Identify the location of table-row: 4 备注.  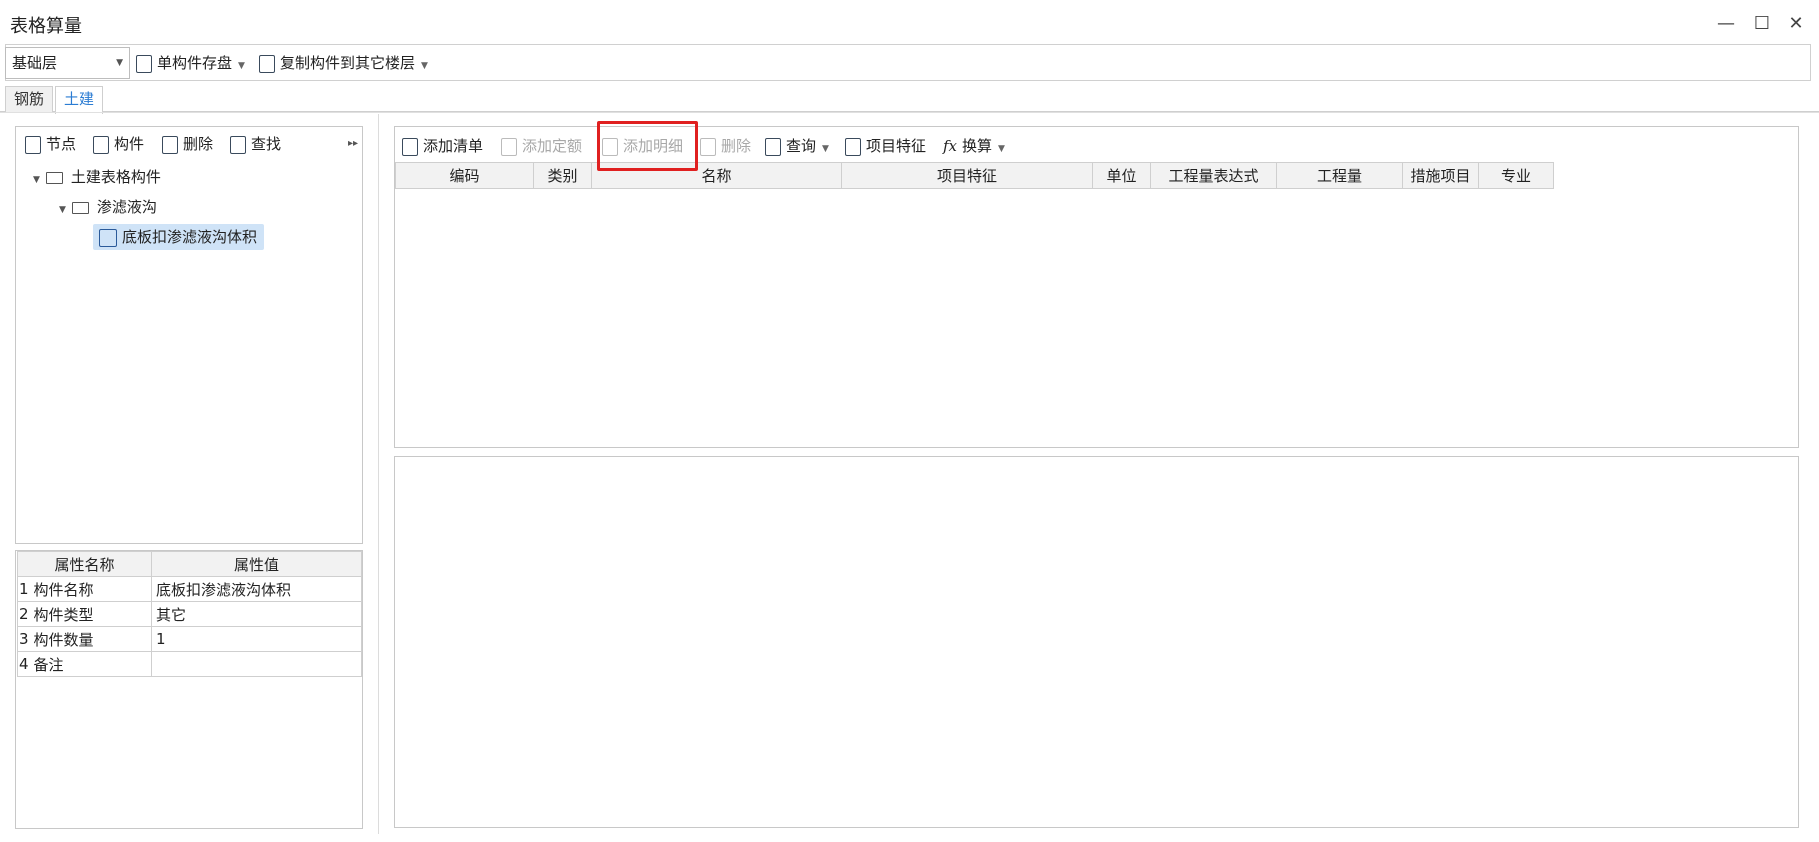
(189, 664).